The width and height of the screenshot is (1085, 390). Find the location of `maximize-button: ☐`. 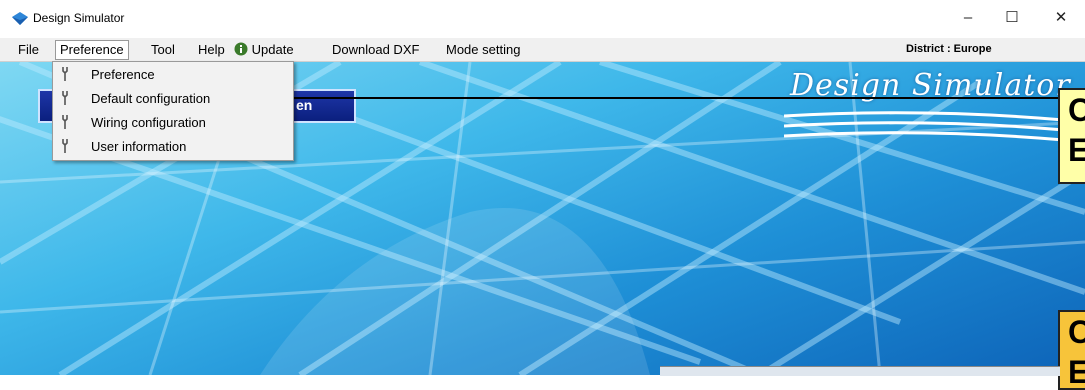

maximize-button: ☐ is located at coordinates (1012, 18).